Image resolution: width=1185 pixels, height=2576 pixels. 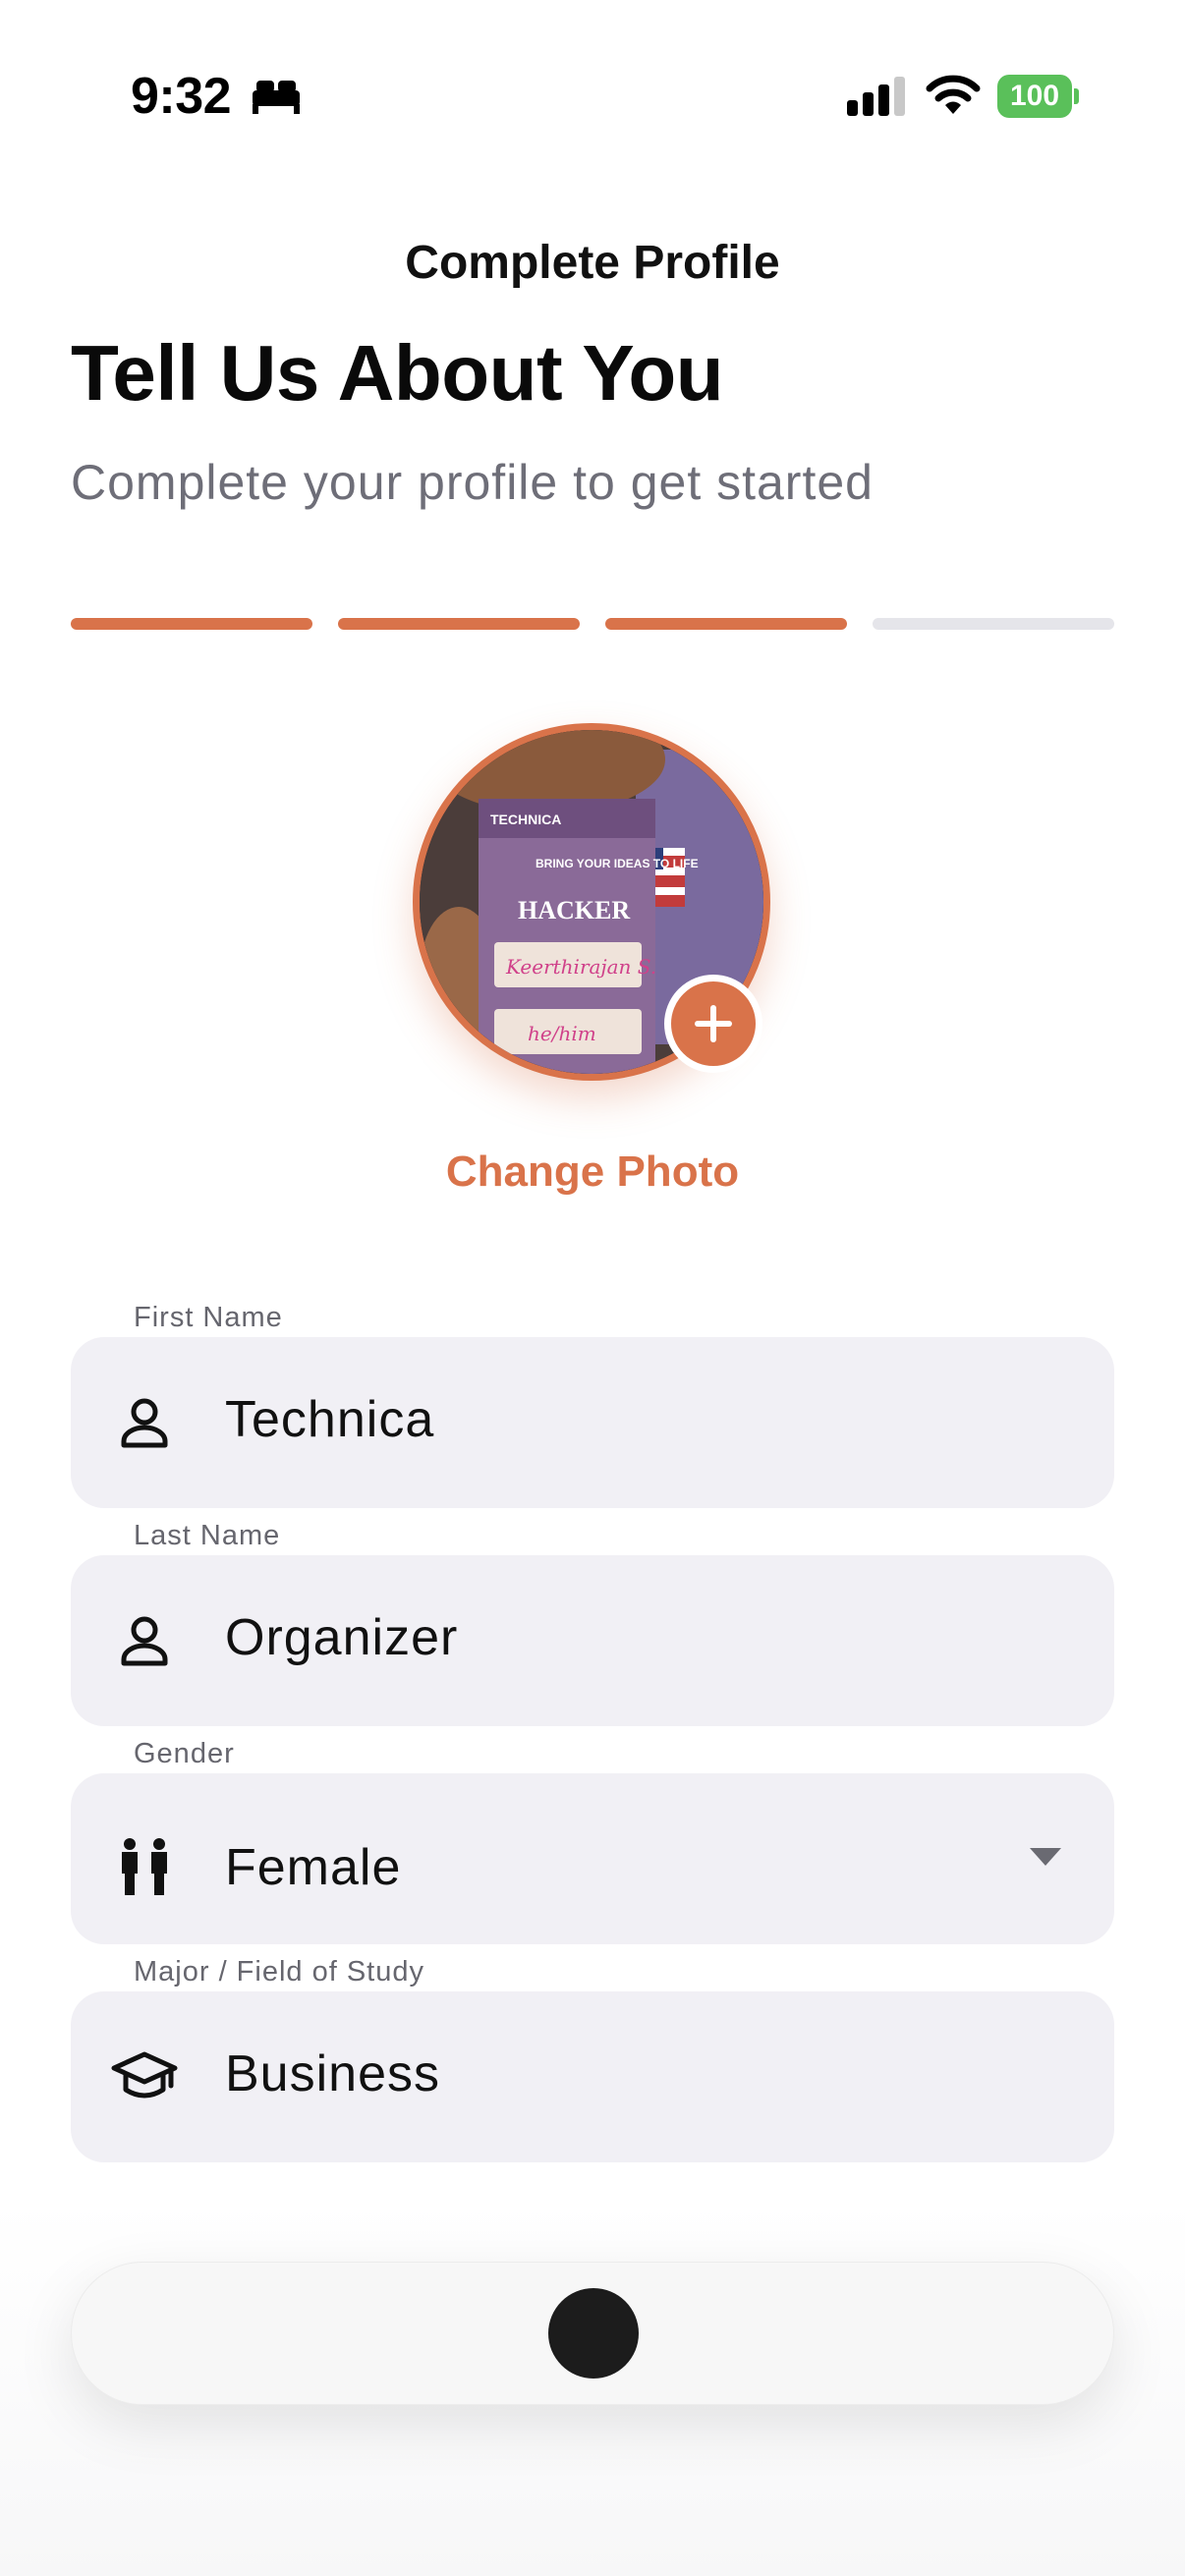 I want to click on signal-icon, so click(x=876, y=96).